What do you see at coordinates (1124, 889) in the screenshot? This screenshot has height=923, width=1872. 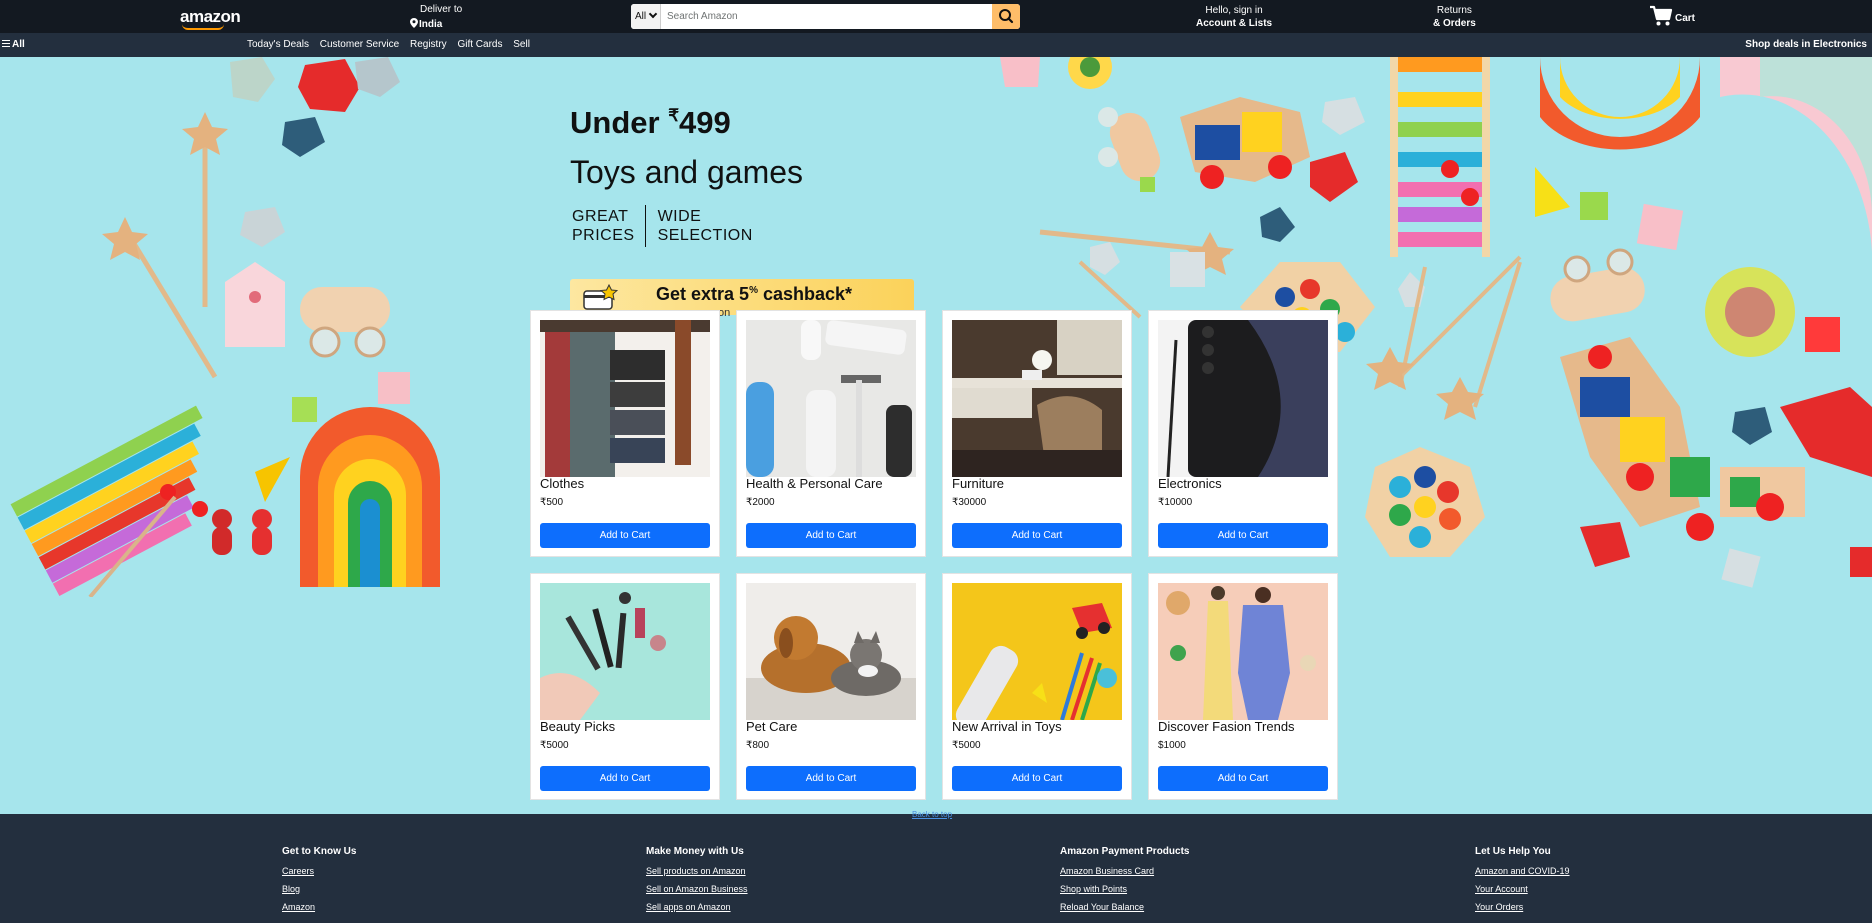 I see `footer-link: Shop with Points` at bounding box center [1124, 889].